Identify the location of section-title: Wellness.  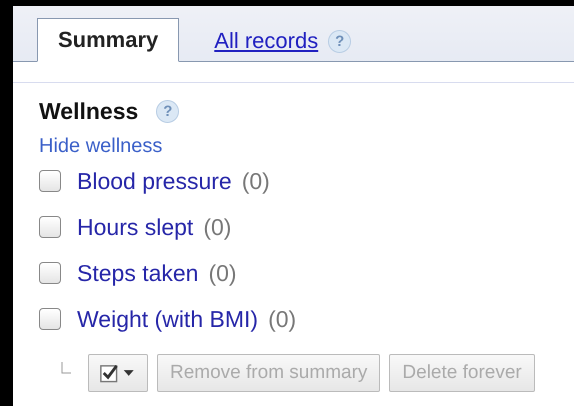
(88, 111).